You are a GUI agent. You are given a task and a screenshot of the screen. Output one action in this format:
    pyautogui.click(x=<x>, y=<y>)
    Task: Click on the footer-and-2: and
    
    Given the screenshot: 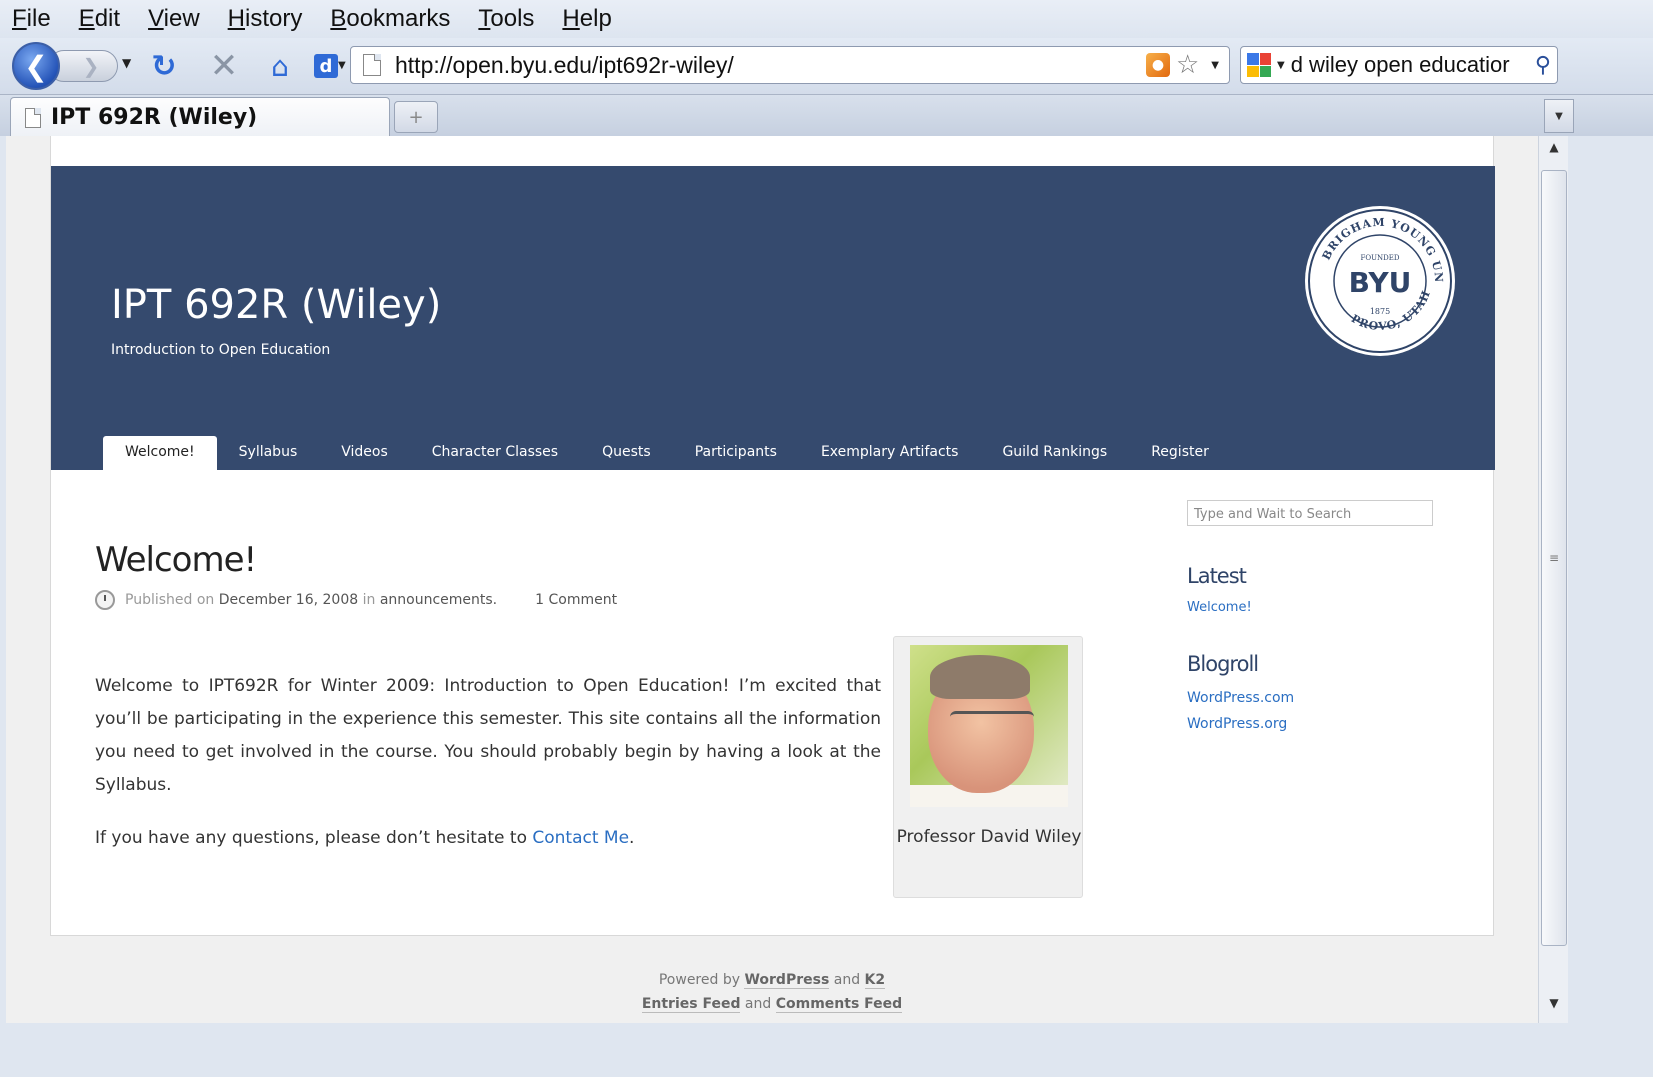 What is the action you would take?
    pyautogui.click(x=758, y=1004)
    